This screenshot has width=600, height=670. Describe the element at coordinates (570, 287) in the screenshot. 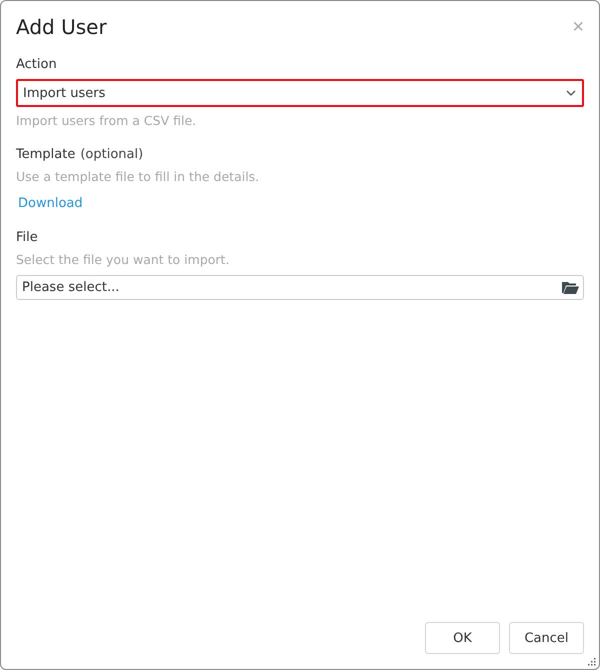

I see `folder-icon` at that location.